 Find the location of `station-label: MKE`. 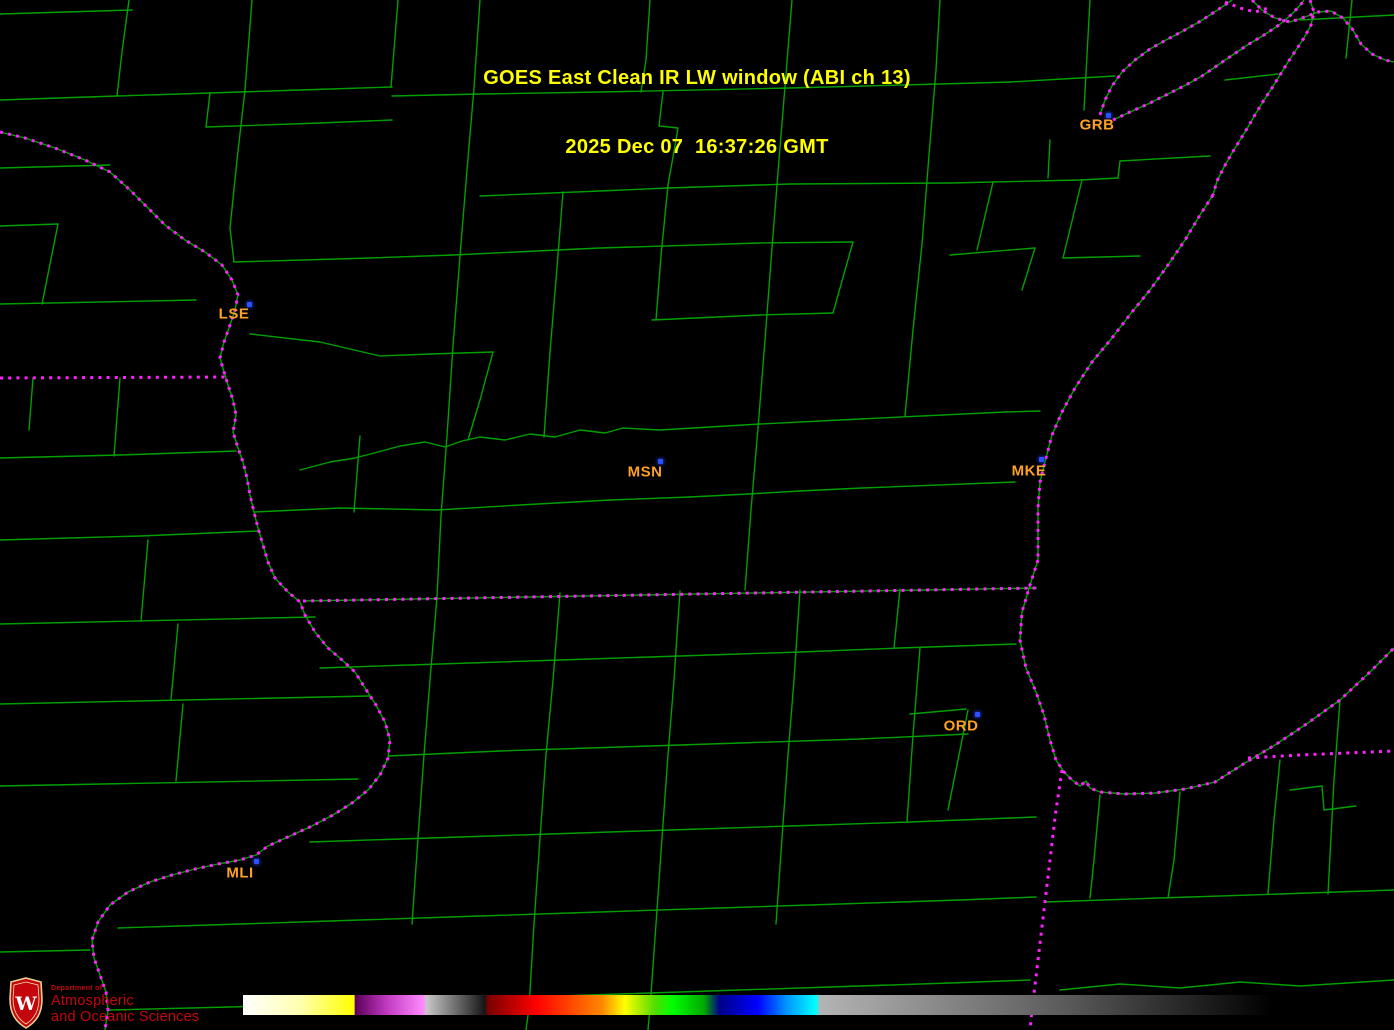

station-label: MKE is located at coordinates (1029, 471).